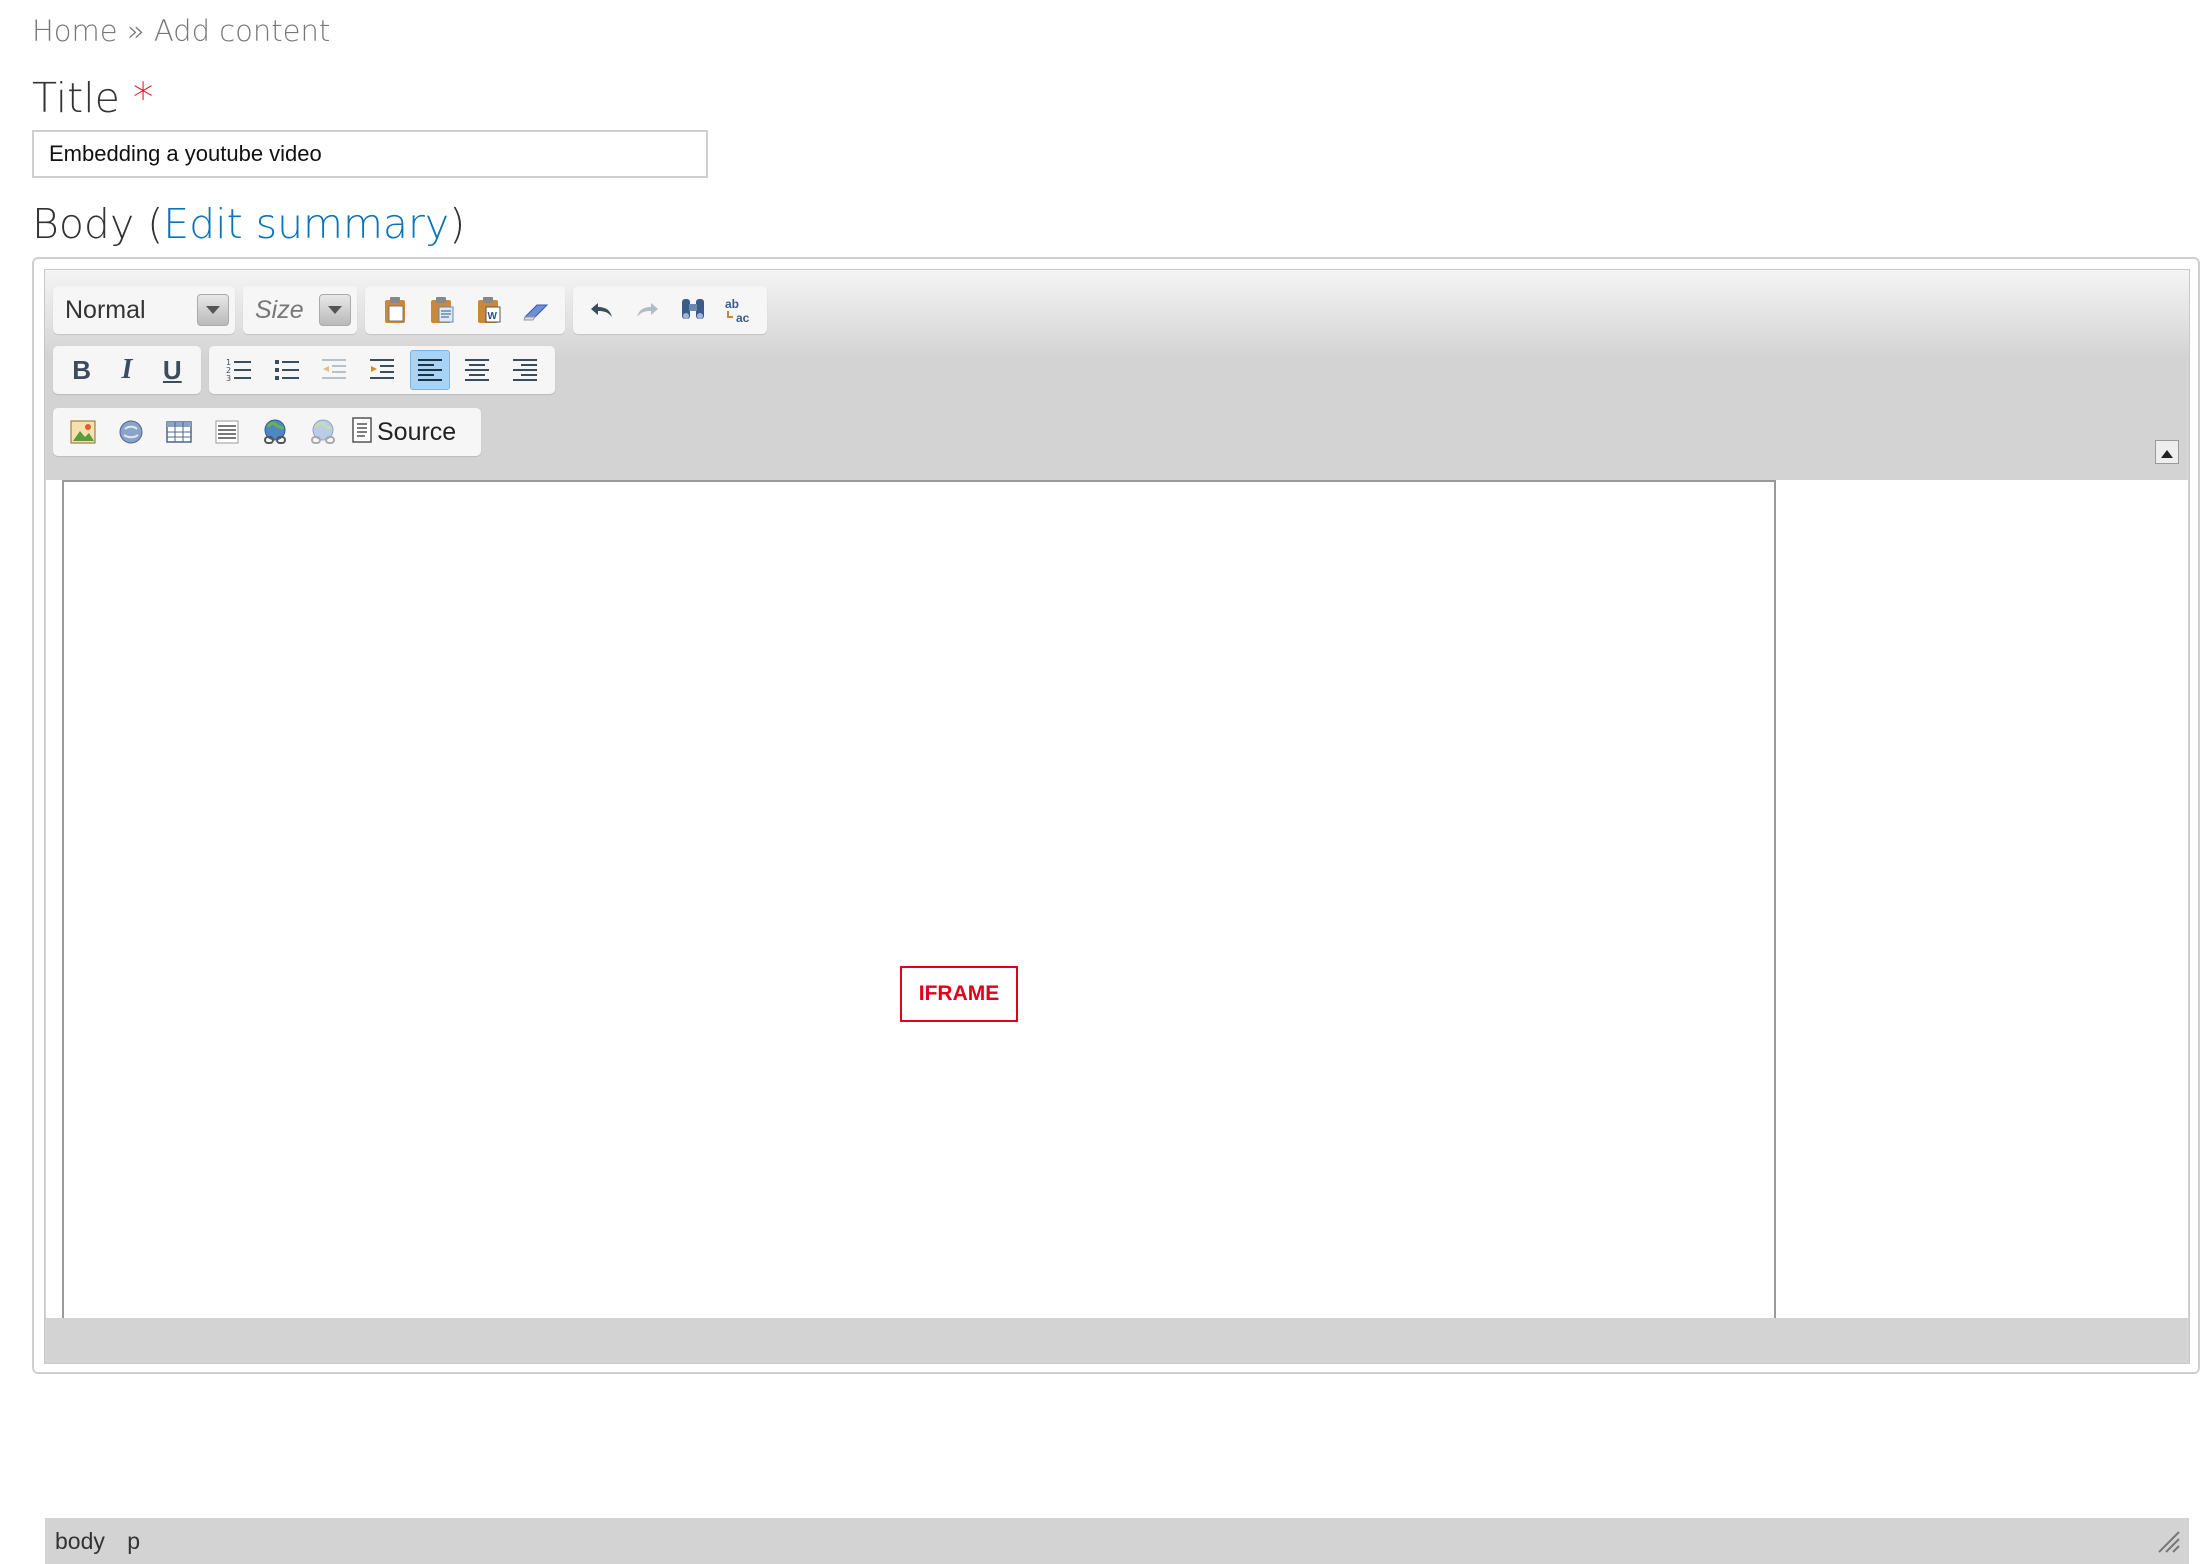 Image resolution: width=2204 pixels, height=1564 pixels. Describe the element at coordinates (143, 98) in the screenshot. I see `required-mark: *` at that location.